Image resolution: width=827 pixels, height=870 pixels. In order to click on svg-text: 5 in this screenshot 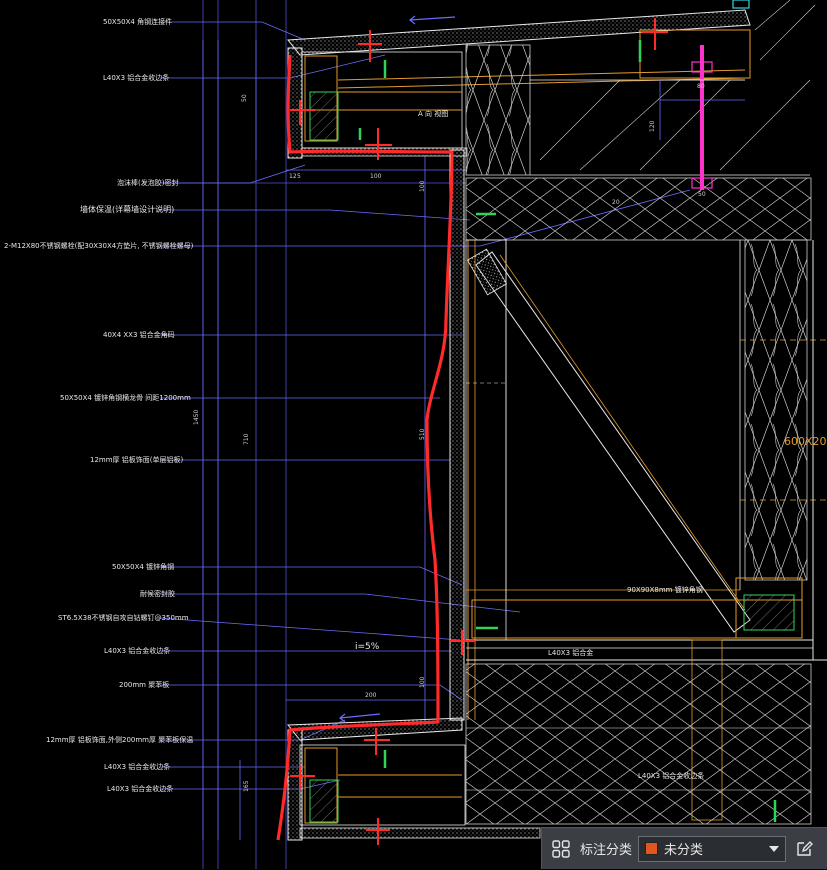, I will do `click(299, 176)`.